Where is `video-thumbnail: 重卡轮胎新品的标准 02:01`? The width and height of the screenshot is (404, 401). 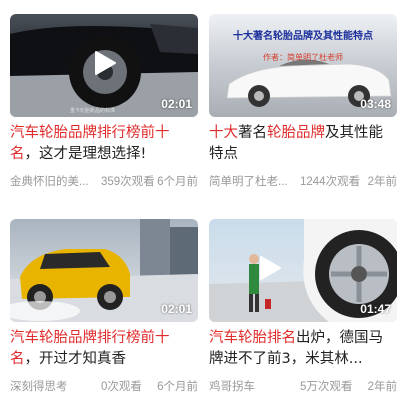 video-thumbnail: 重卡轮胎新品的标准 02:01 is located at coordinates (104, 65).